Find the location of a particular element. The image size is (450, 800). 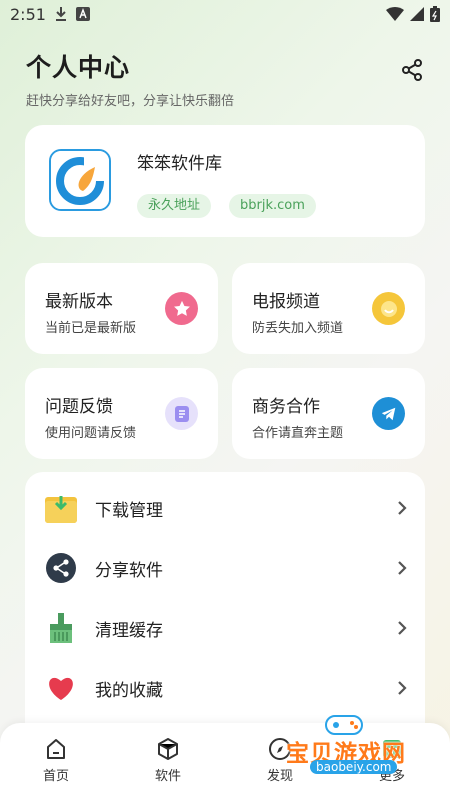

menu-item-label: 清理缓存 is located at coordinates (129, 630).